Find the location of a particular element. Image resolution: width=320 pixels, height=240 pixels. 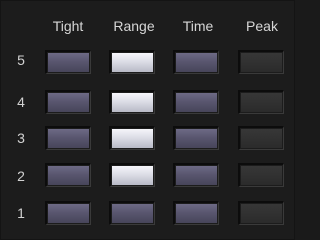

row-label-3: 3 is located at coordinates (21, 138).